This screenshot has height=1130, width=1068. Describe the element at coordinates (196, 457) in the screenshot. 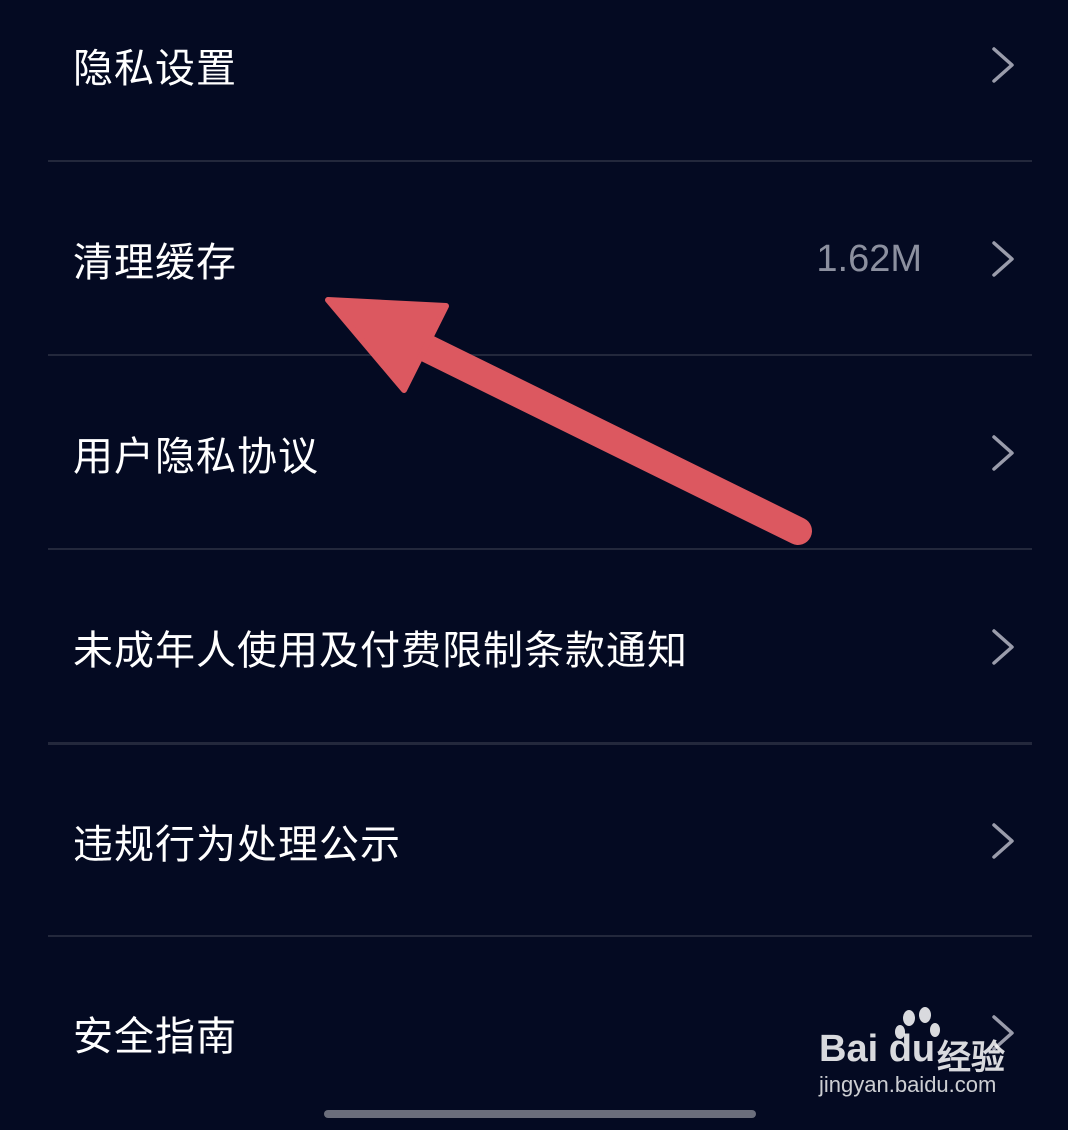

I see `settings-item-label: 用户隐私协议` at that location.